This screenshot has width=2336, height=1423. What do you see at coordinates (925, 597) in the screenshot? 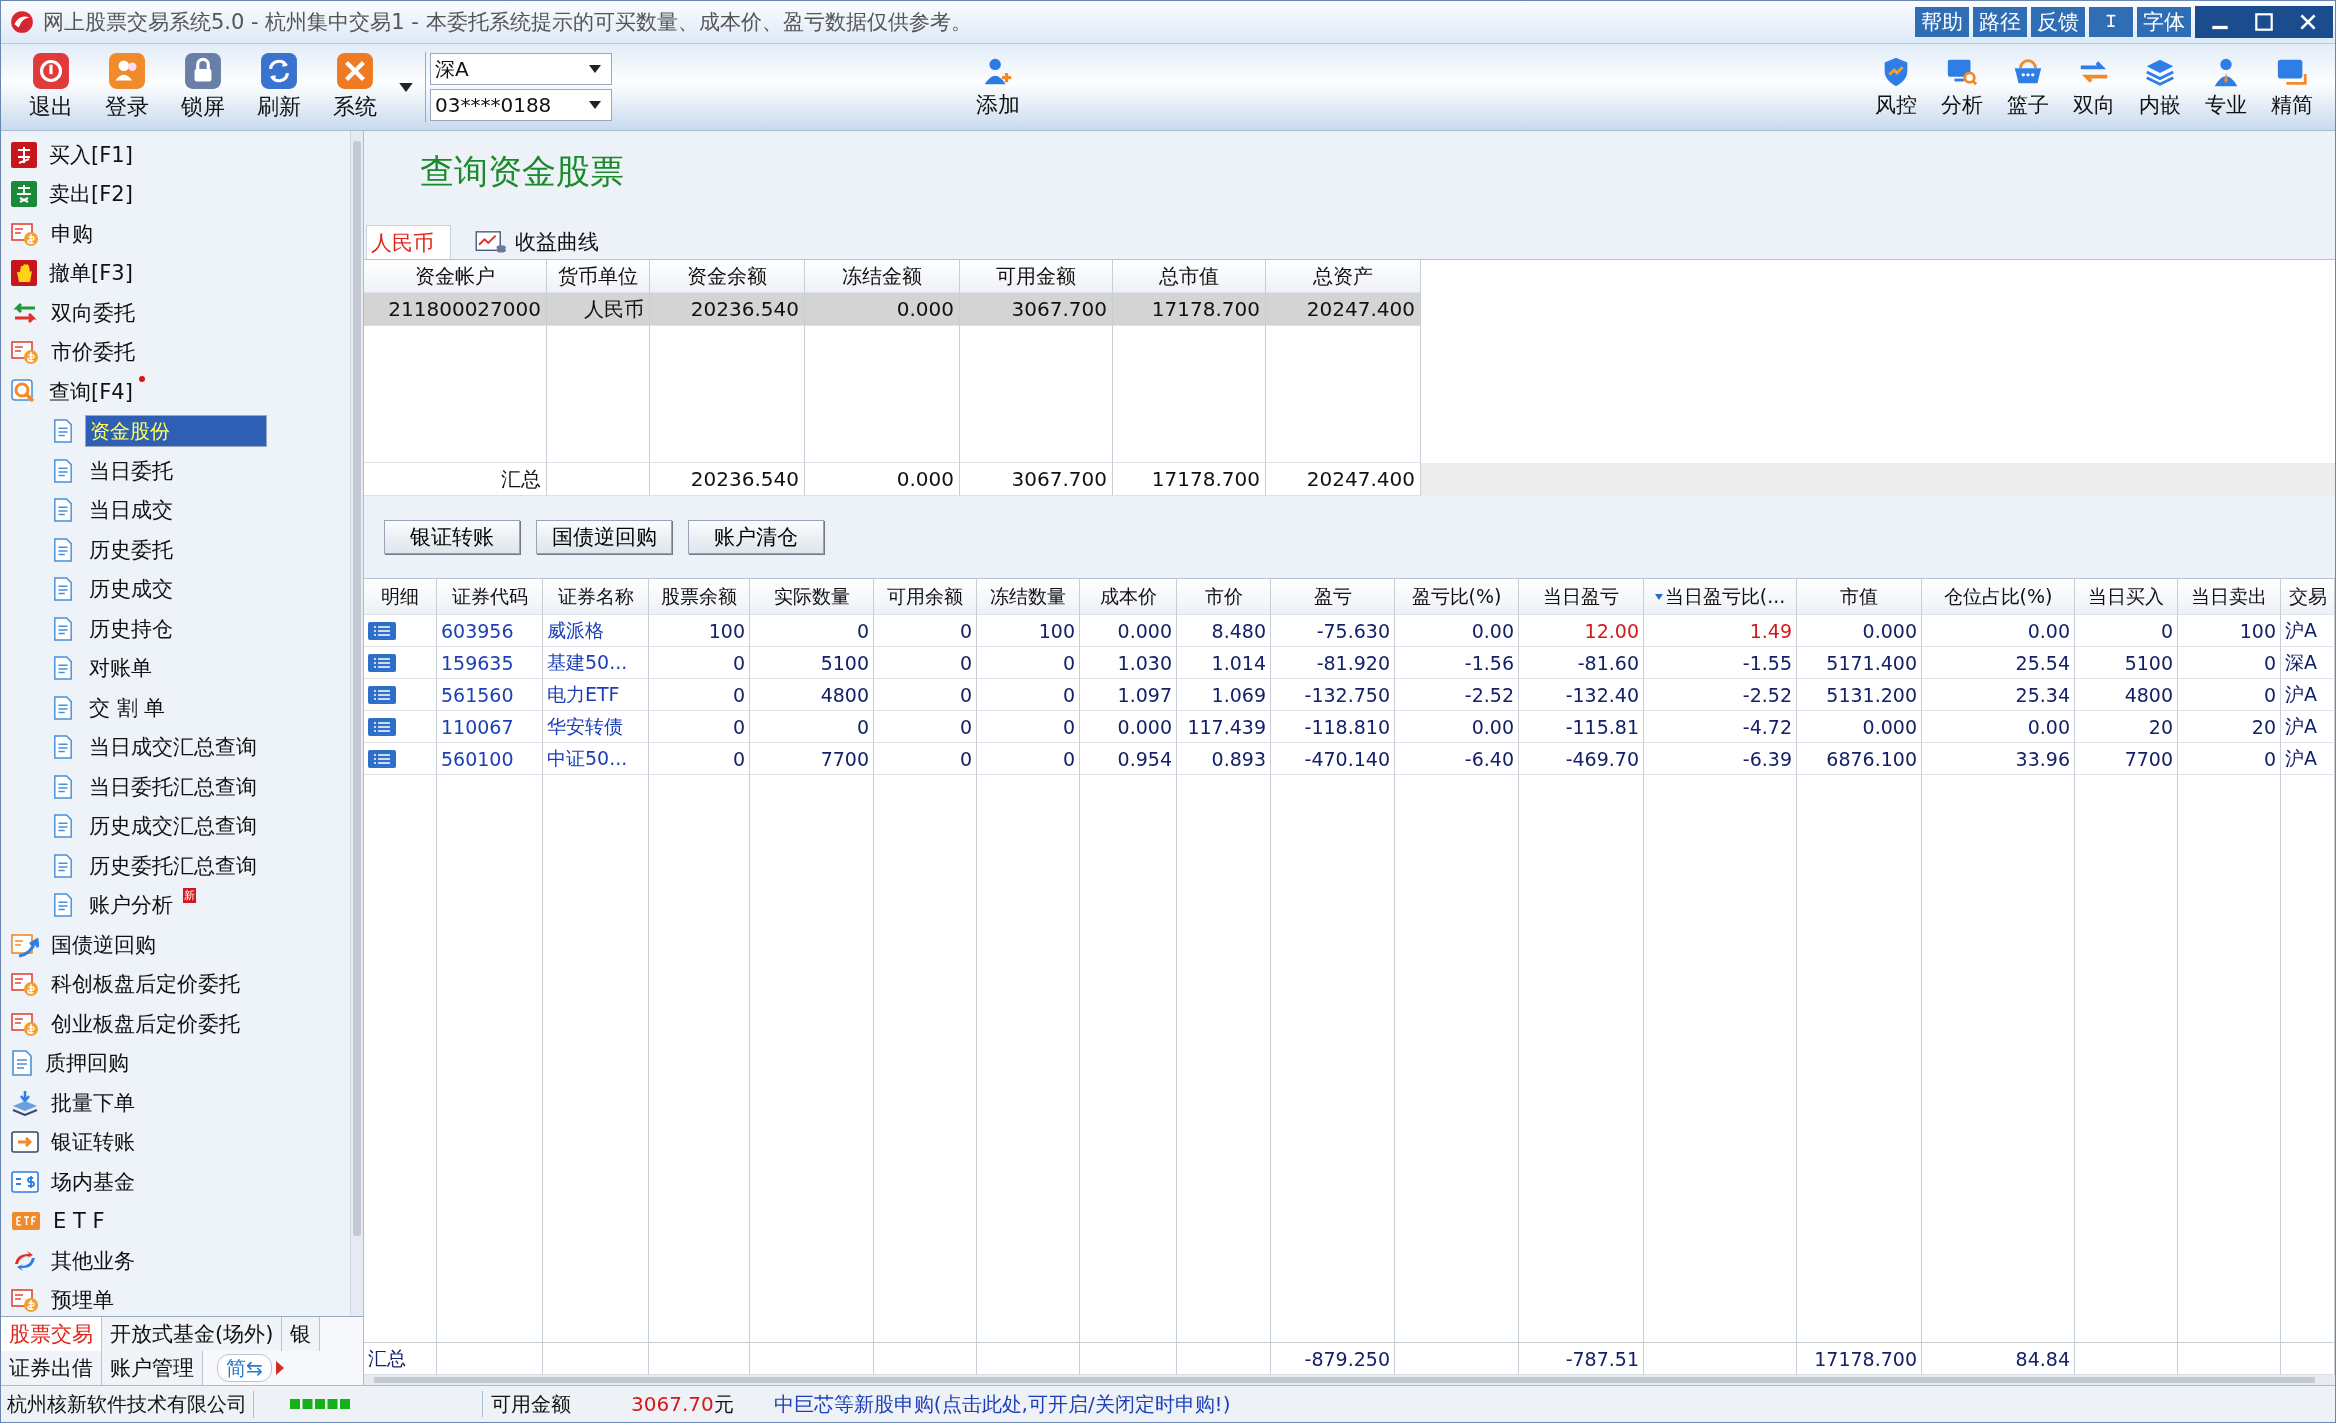
I see `column-header: 可用余额` at bounding box center [925, 597].